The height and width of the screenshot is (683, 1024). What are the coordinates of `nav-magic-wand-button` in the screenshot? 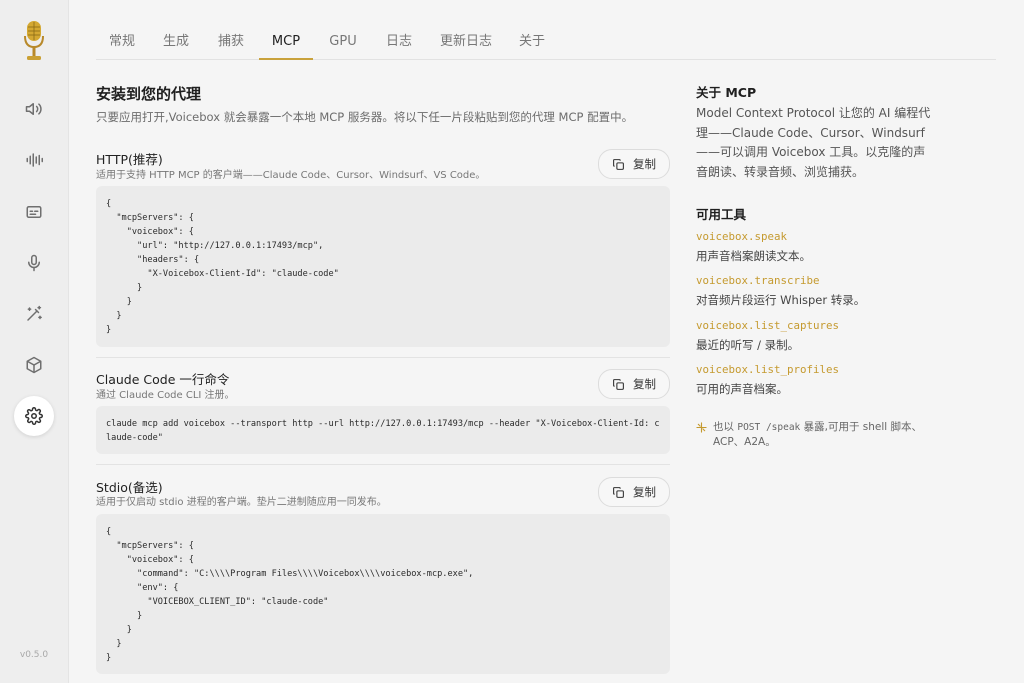 It's located at (34, 314).